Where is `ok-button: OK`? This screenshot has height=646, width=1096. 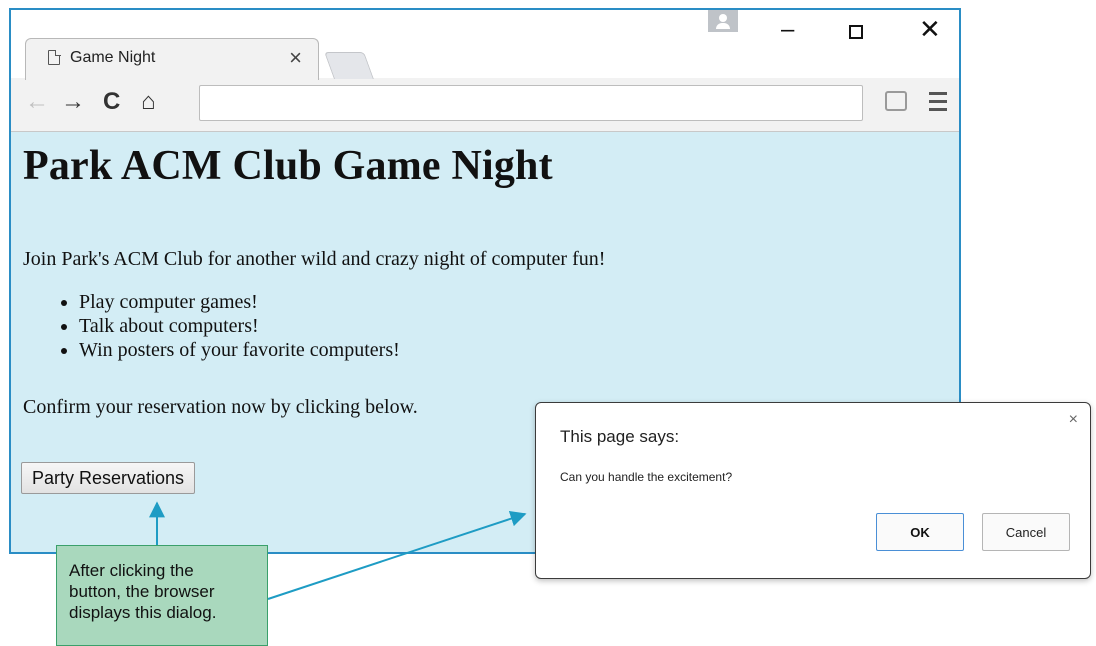
ok-button: OK is located at coordinates (920, 532).